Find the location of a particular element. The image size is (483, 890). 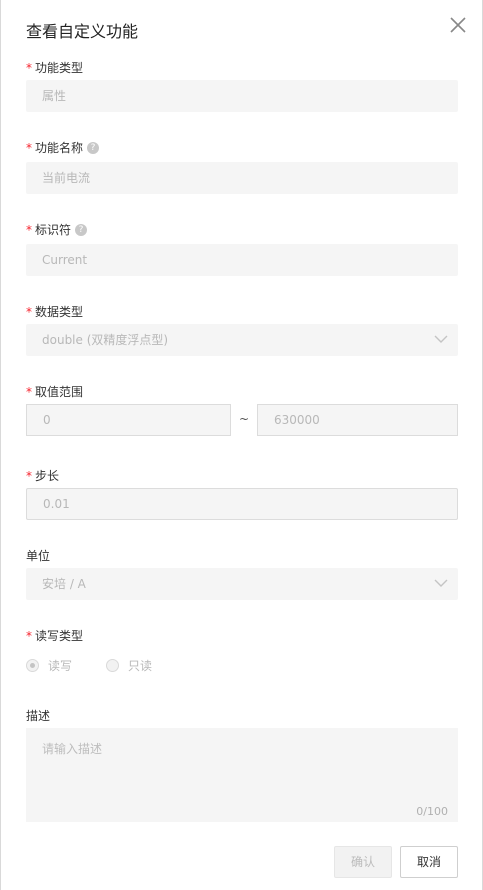

radio-read-only-label: 只读 is located at coordinates (140, 666).